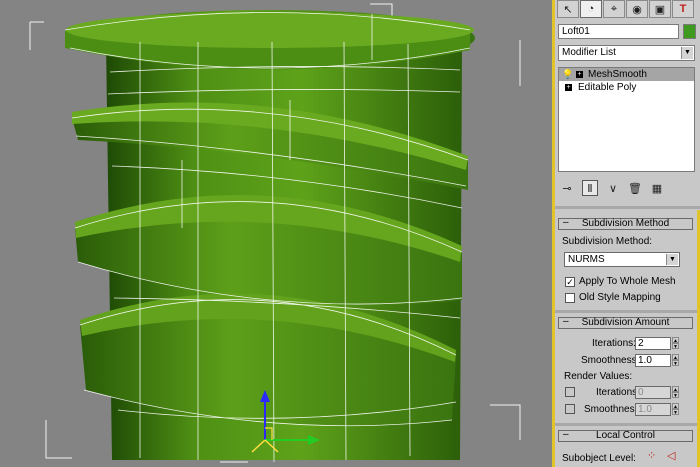 The width and height of the screenshot is (700, 467). What do you see at coordinates (613, 188) in the screenshot?
I see `make-unique-icon: ∨` at bounding box center [613, 188].